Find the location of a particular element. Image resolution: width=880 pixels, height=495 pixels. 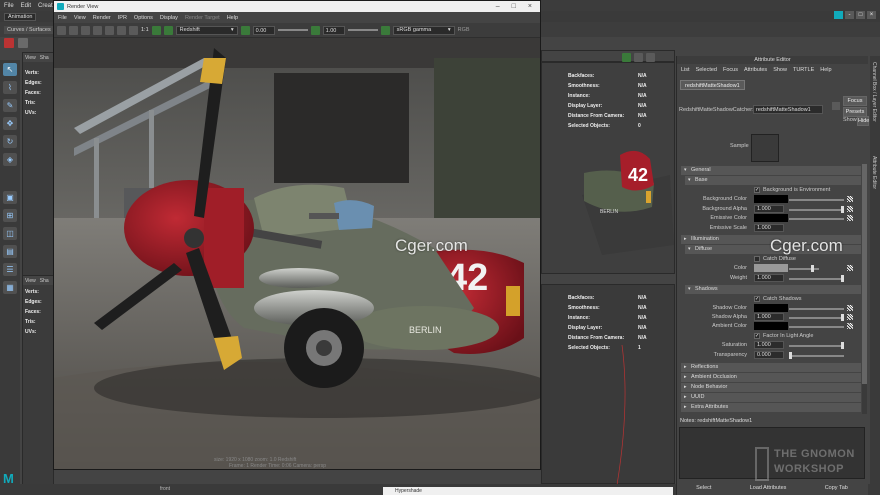

ratio-label: 1:1 is located at coordinates (145, 30).